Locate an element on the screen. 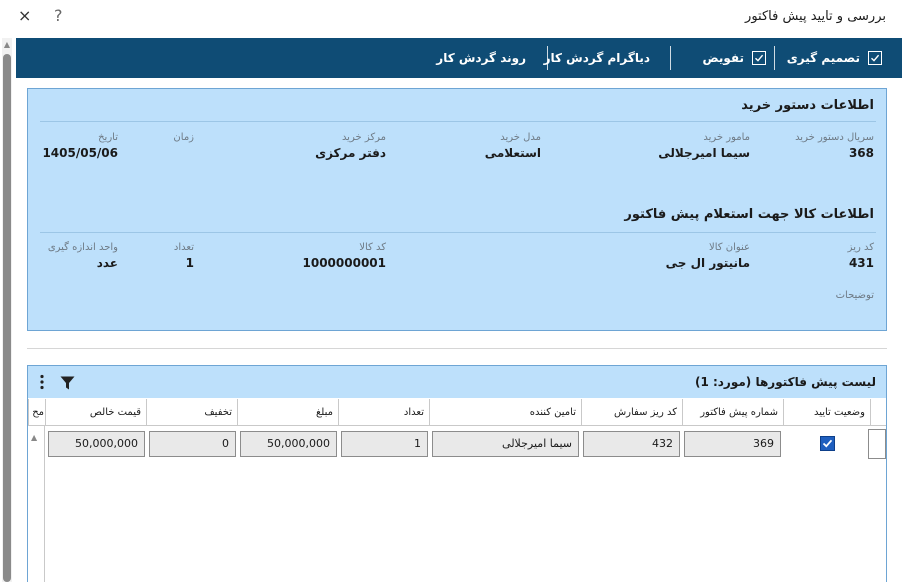 The width and height of the screenshot is (902, 582). notes-label: توضیحات is located at coordinates (854, 295).